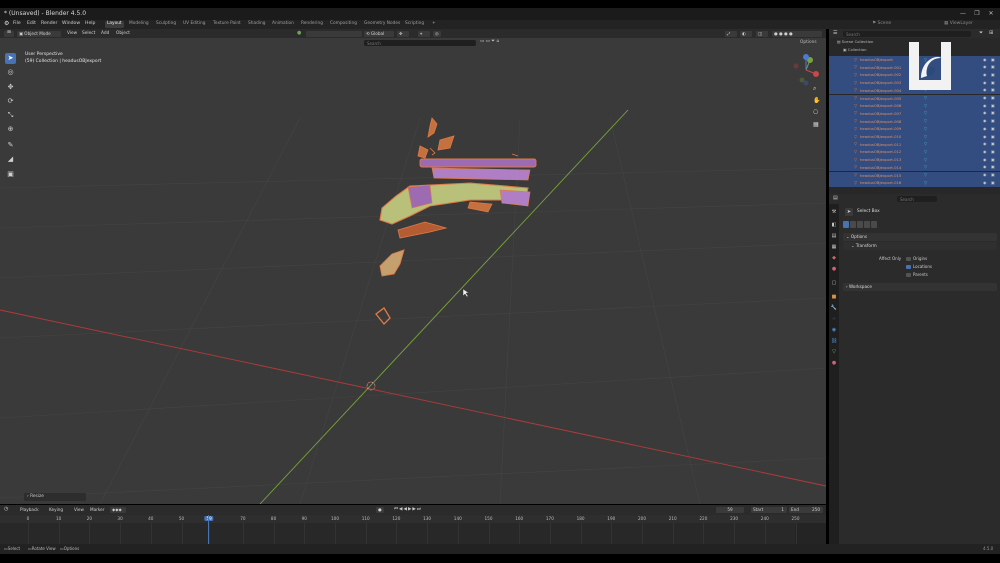 The image size is (1000, 563). What do you see at coordinates (380, 510) in the screenshot?
I see `auto-keying-button: ●` at bounding box center [380, 510].